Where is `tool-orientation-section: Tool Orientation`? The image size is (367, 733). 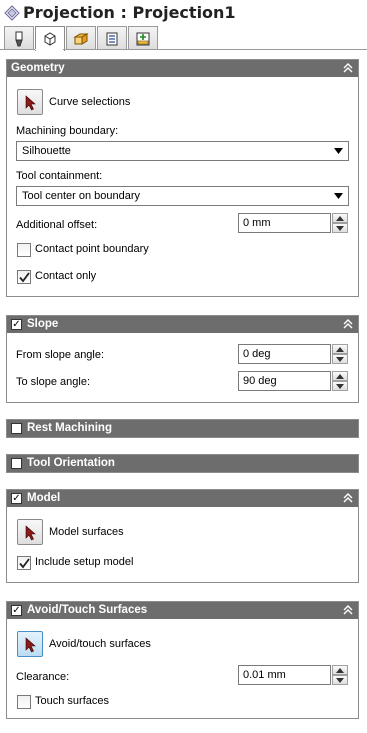 tool-orientation-section: Tool Orientation is located at coordinates (182, 463).